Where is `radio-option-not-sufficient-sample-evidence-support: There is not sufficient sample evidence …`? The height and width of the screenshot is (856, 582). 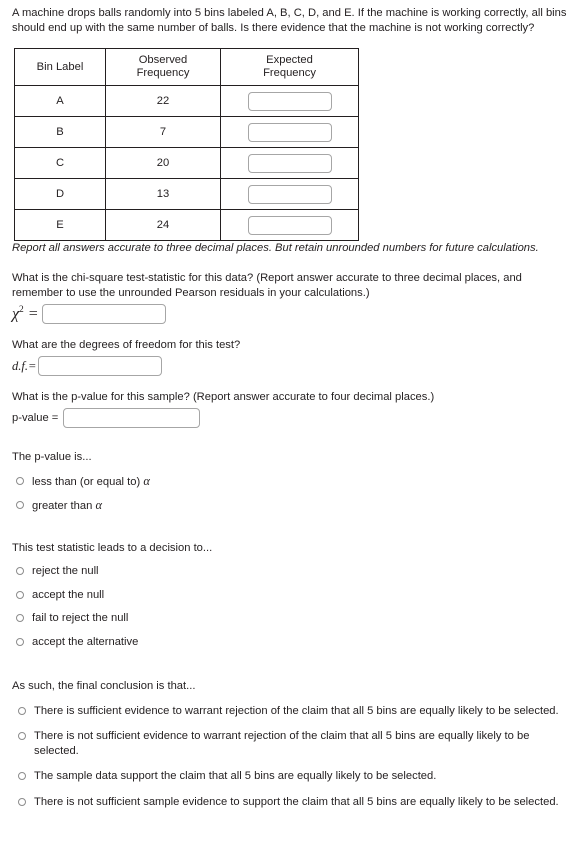 radio-option-not-sufficient-sample-evidence-support: There is not sufficient sample evidence … is located at coordinates (291, 802).